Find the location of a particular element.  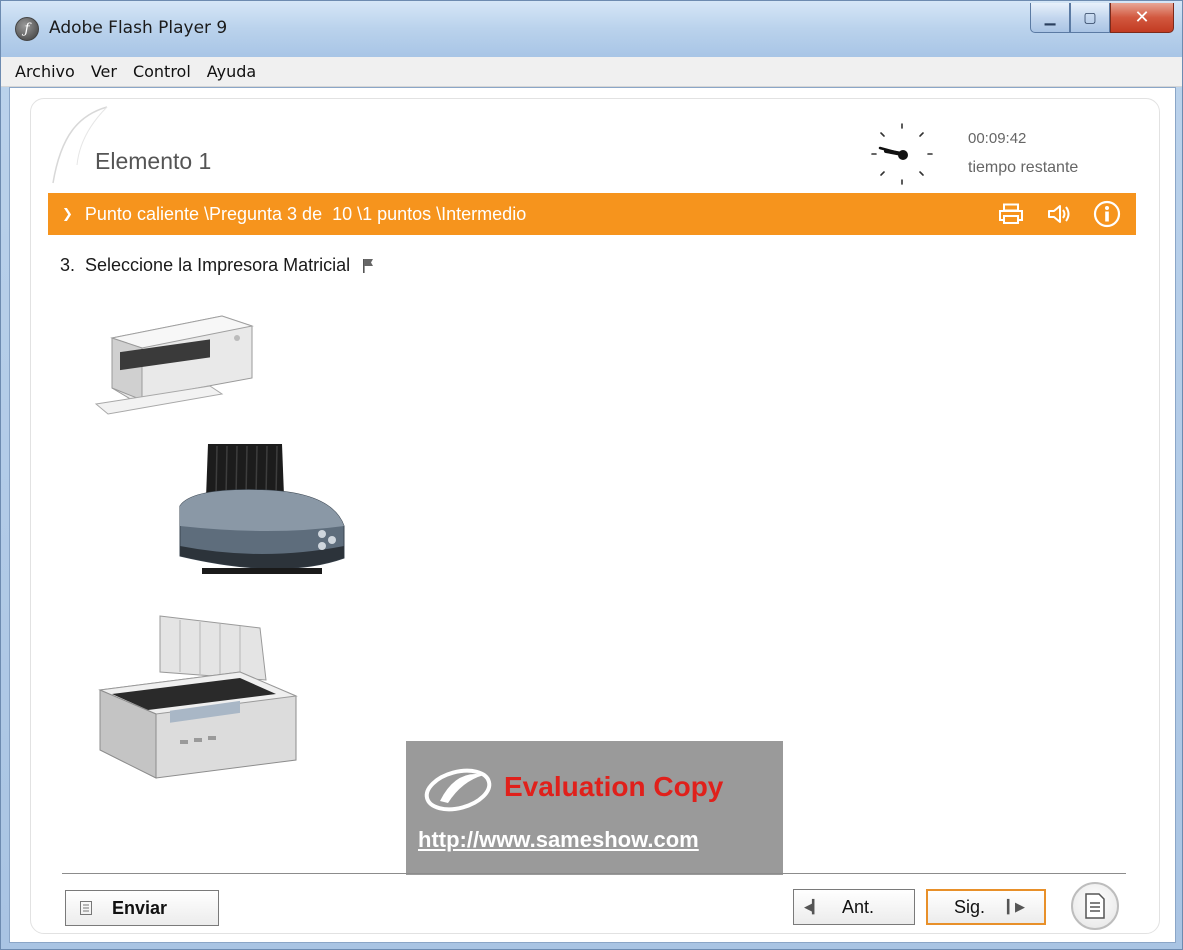

question-text: Seleccione la Impresora Matricial is located at coordinates (218, 265).